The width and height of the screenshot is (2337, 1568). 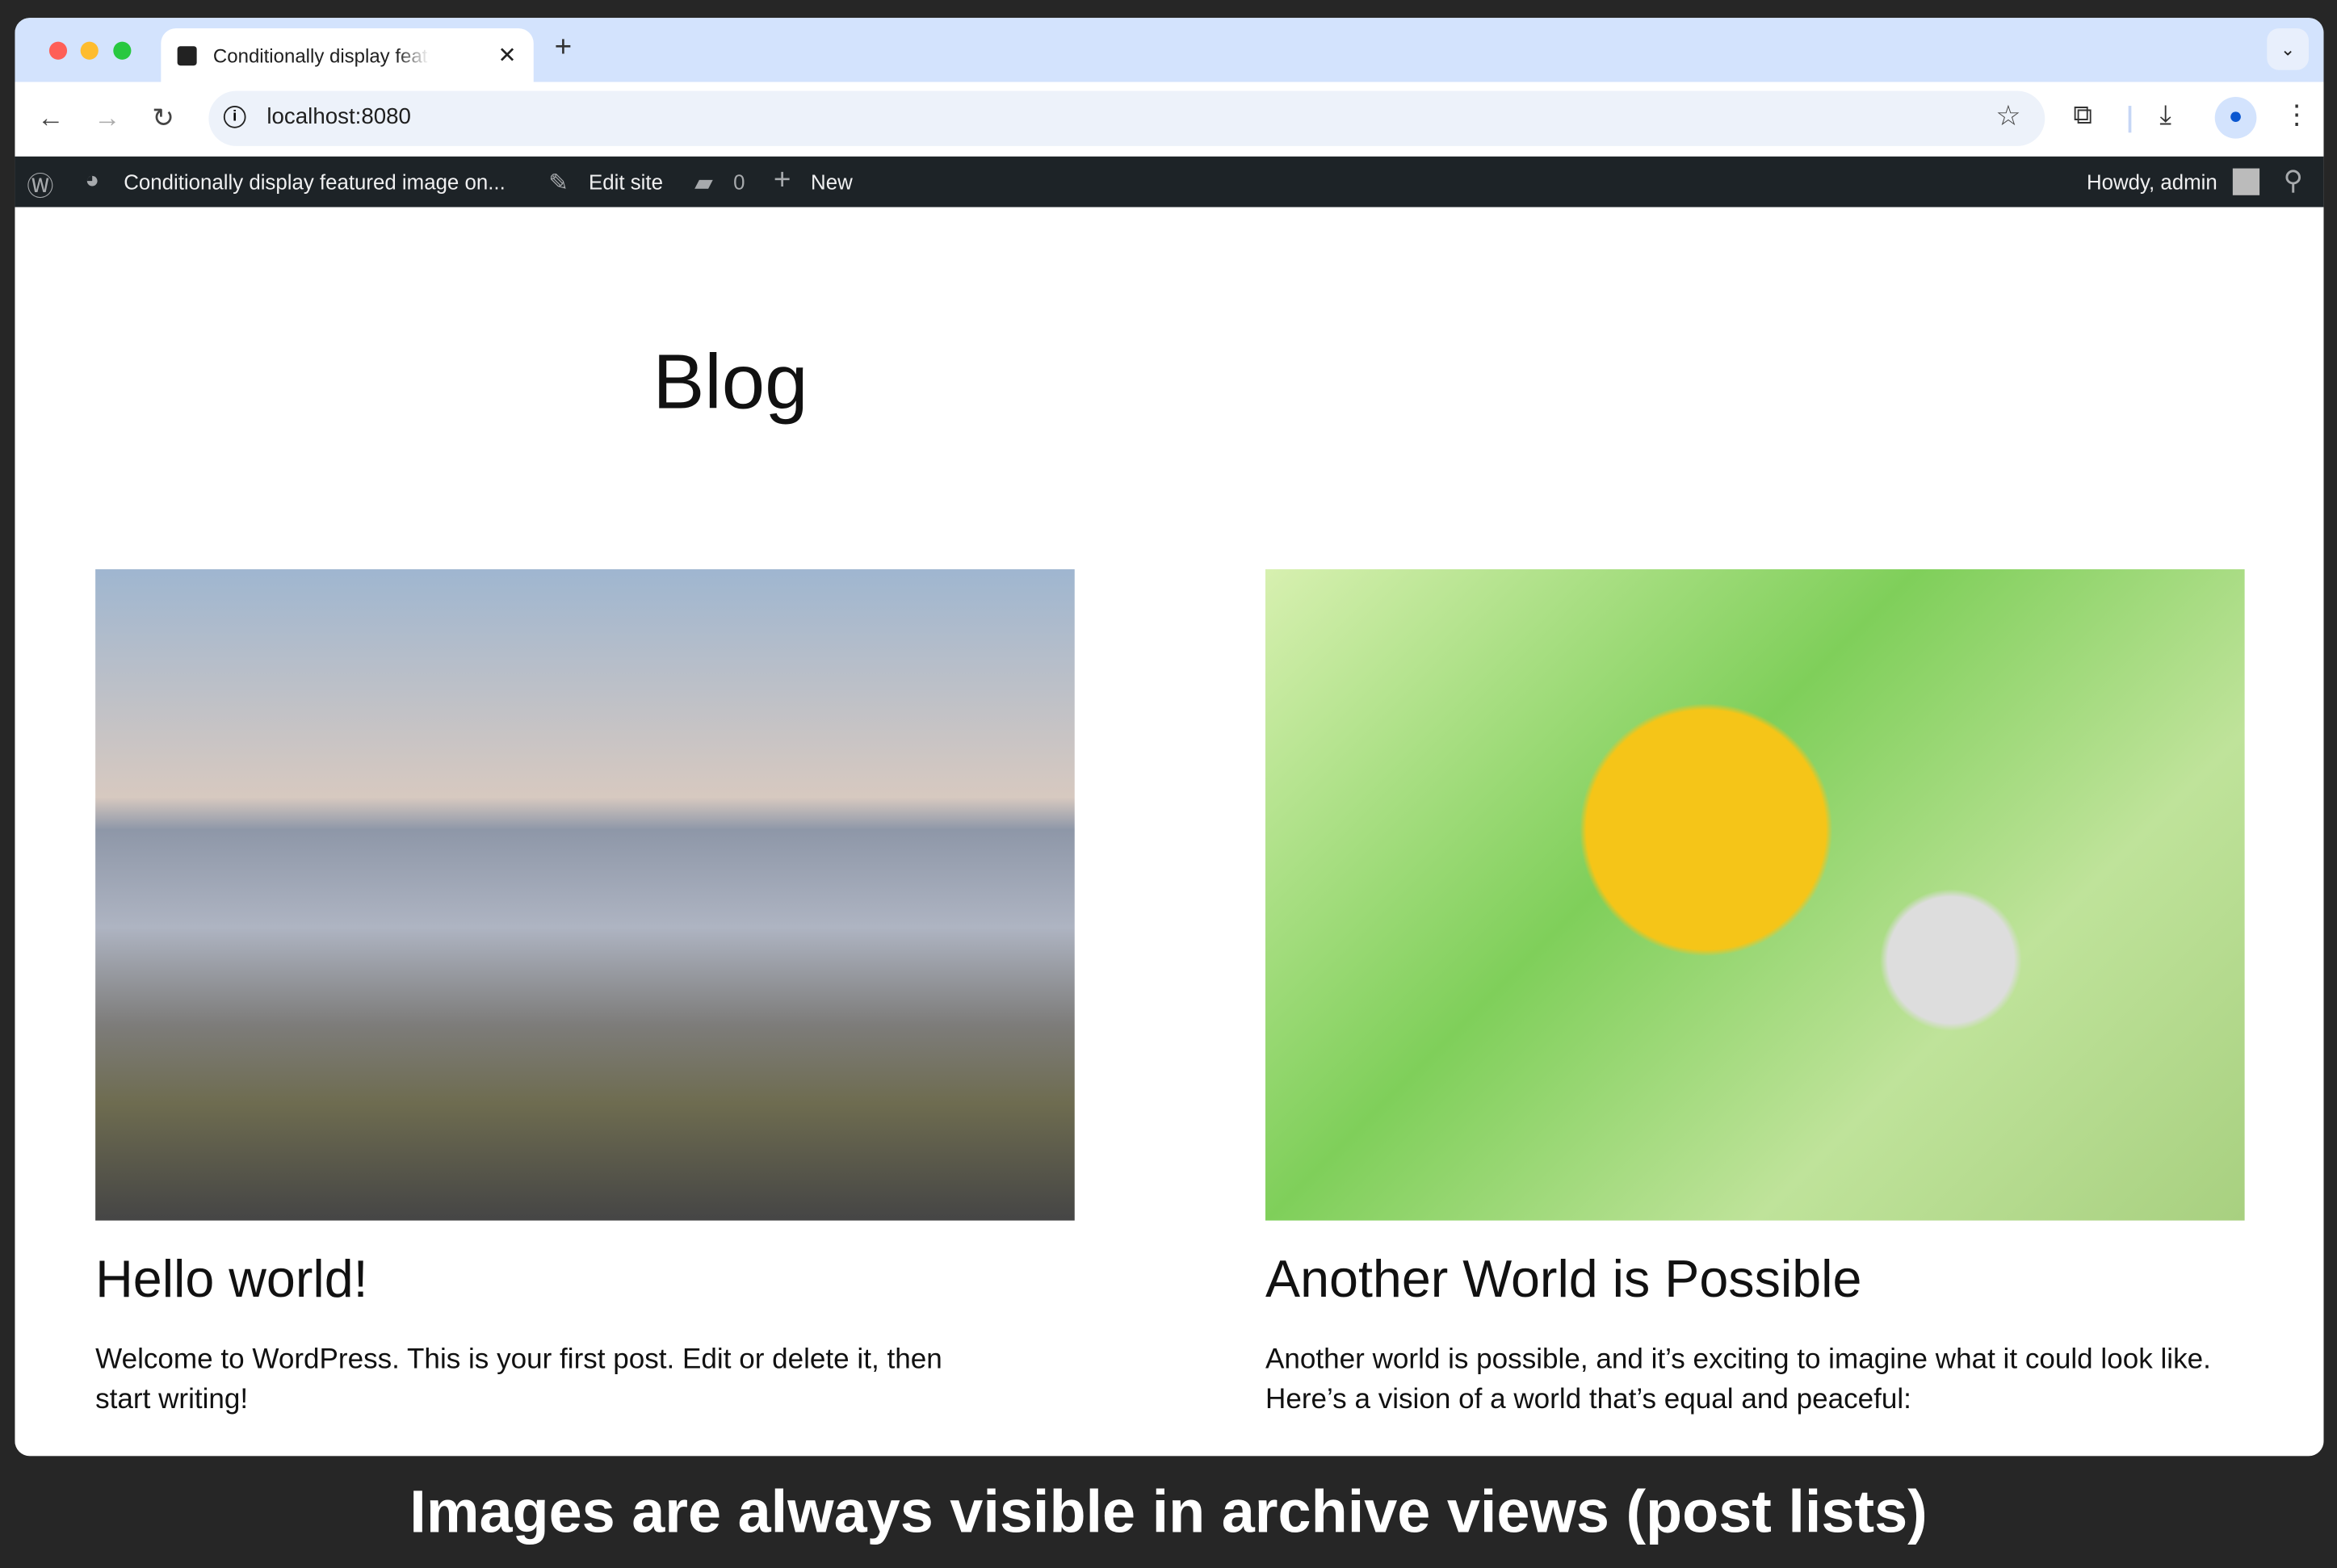 I want to click on comments-count: 0, so click(x=739, y=182).